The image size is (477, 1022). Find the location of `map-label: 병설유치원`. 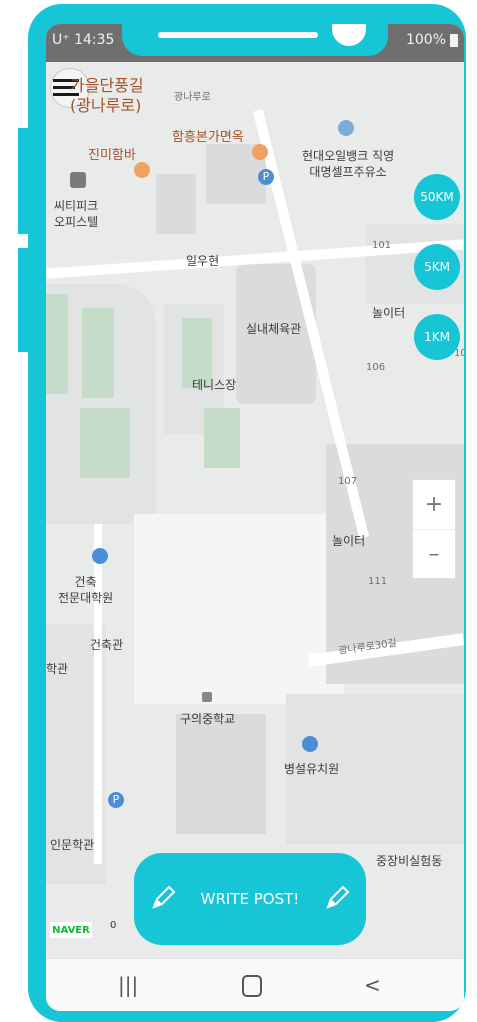

map-label: 병설유치원 is located at coordinates (312, 769).